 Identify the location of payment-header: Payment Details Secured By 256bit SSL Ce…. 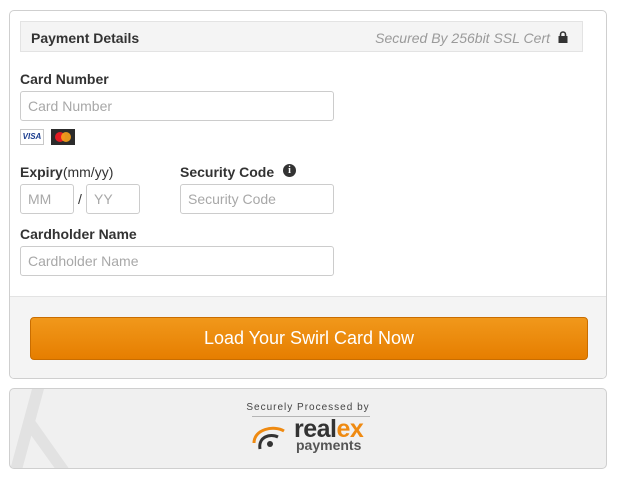
(301, 36).